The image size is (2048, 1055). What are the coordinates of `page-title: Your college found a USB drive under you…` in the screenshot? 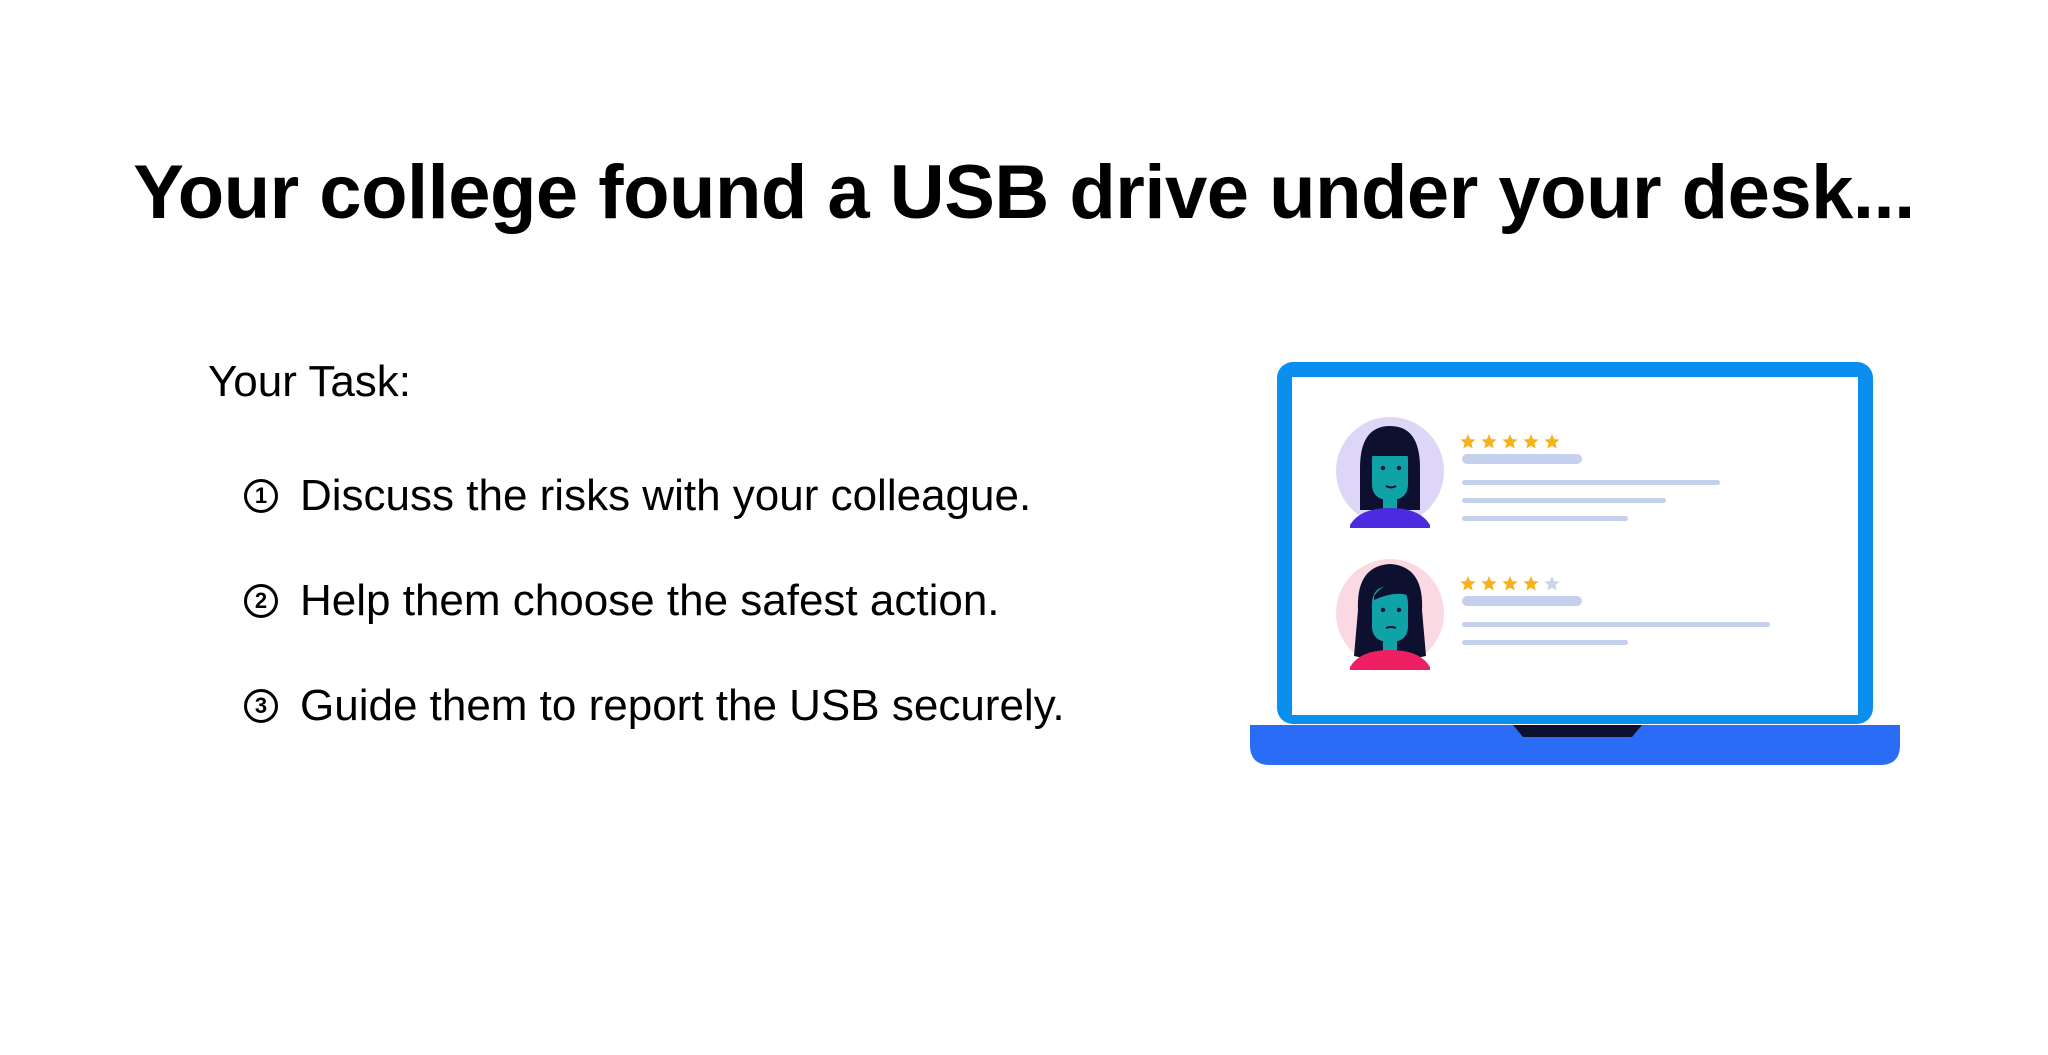 It's located at (1024, 192).